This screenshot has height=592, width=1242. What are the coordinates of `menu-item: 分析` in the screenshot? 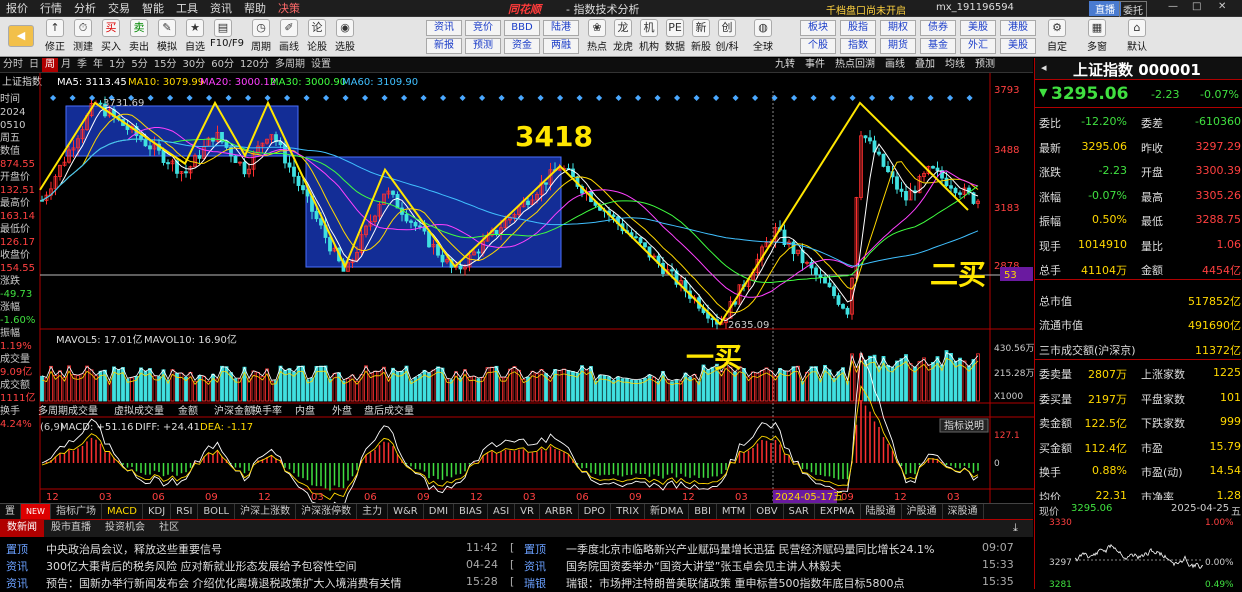 It's located at (85, 8).